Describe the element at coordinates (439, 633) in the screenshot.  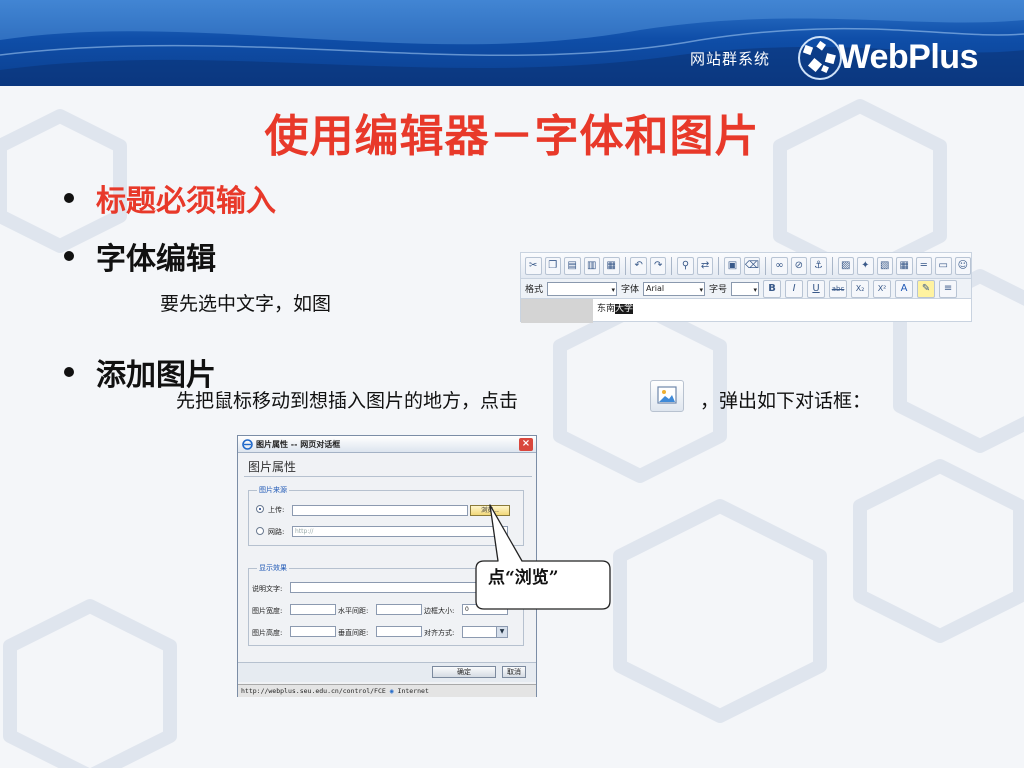
I see `align-label: 对齐方式:` at that location.